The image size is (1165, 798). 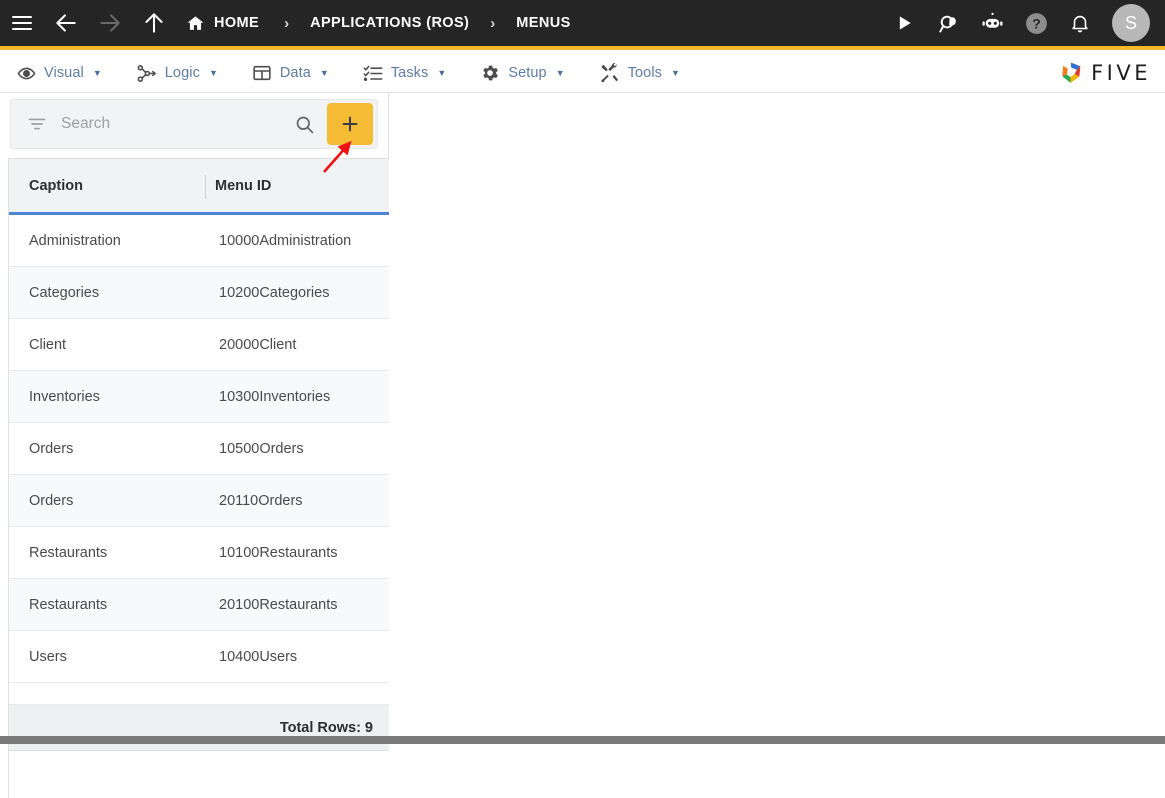 What do you see at coordinates (274, 397) in the screenshot?
I see `cell-menu-id: 10300Inventories` at bounding box center [274, 397].